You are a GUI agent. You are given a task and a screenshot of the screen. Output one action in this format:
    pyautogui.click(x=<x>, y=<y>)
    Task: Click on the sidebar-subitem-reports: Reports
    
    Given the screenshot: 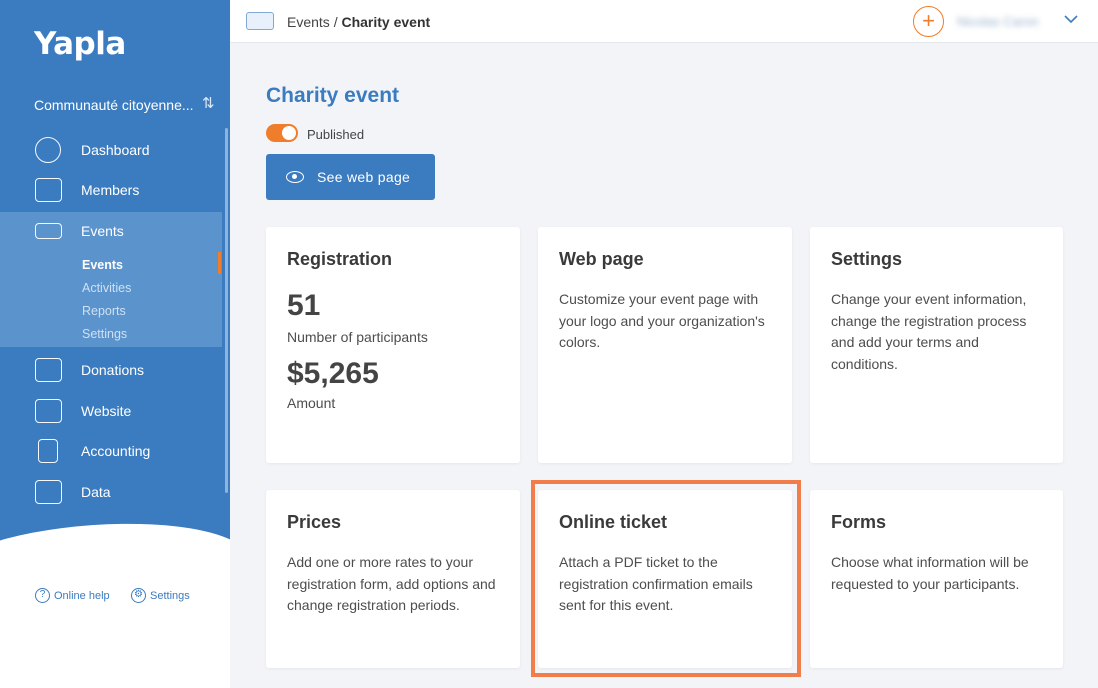 What is the action you would take?
    pyautogui.click(x=104, y=311)
    